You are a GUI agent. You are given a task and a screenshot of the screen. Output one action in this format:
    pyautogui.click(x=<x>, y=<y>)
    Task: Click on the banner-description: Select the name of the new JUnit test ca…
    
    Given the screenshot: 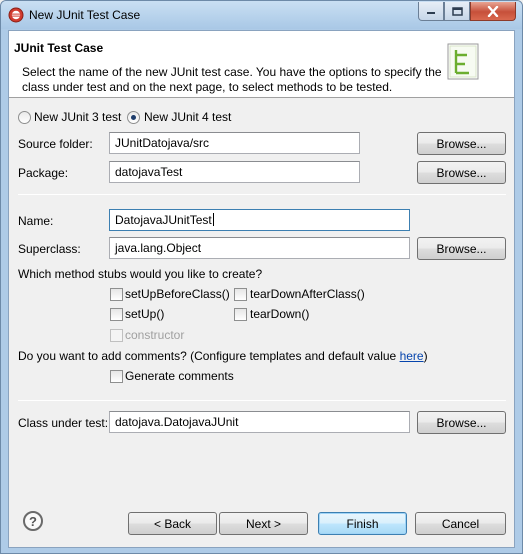 What is the action you would take?
    pyautogui.click(x=232, y=79)
    